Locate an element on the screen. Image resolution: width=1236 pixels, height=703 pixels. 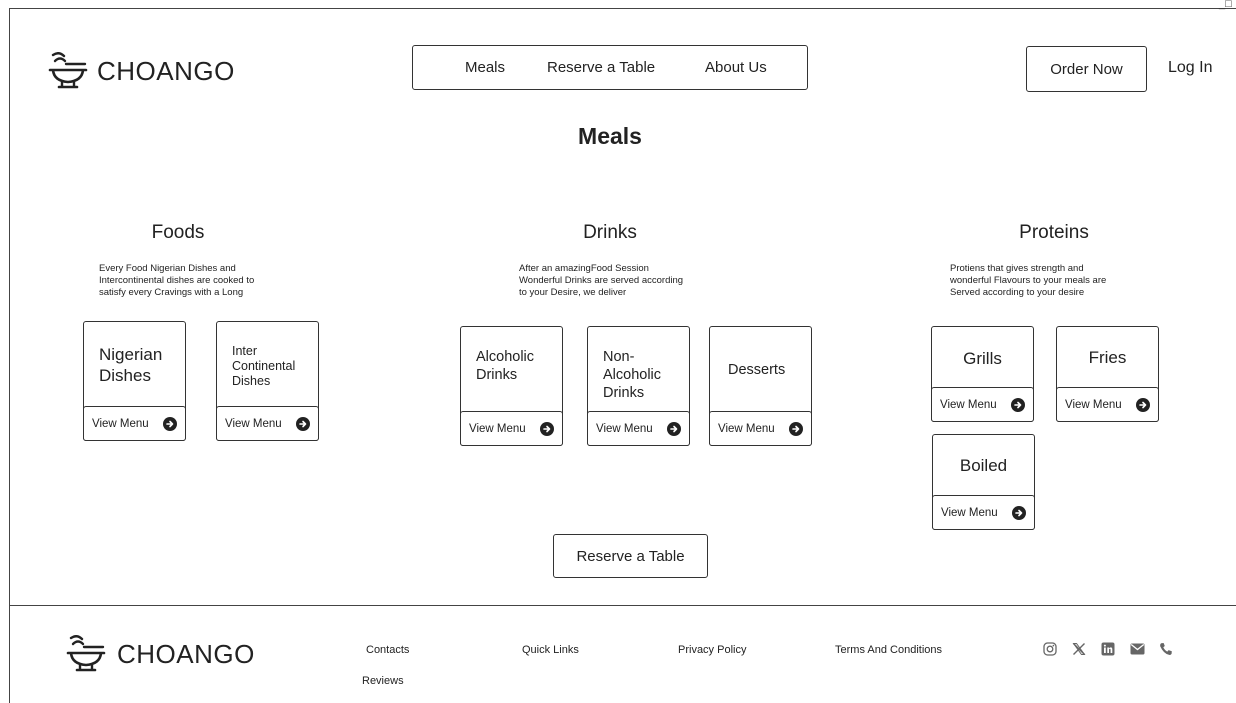
order-now-button: Order Now is located at coordinates (1086, 69).